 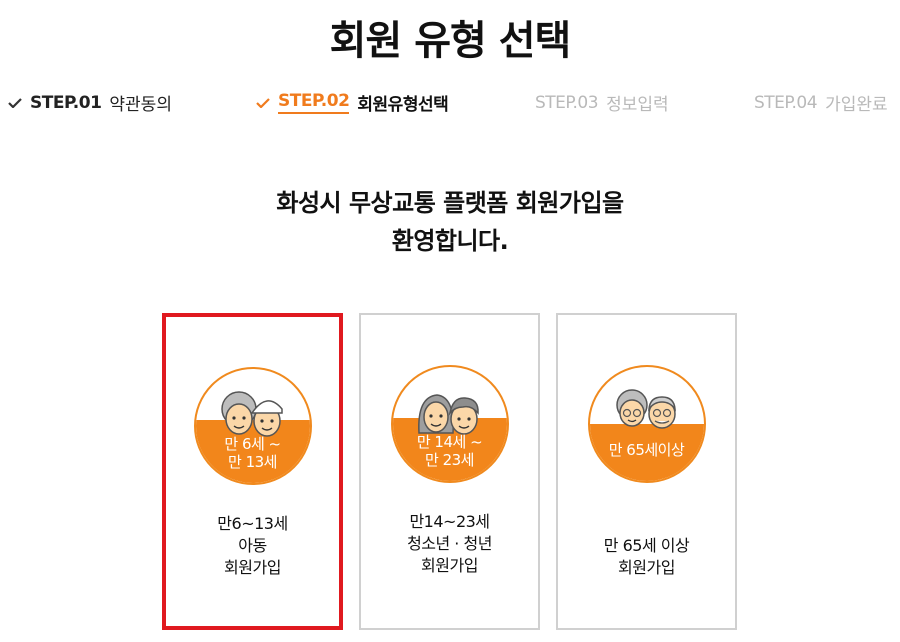 I want to click on step-4: STEP.04 가입완료, so click(x=821, y=103).